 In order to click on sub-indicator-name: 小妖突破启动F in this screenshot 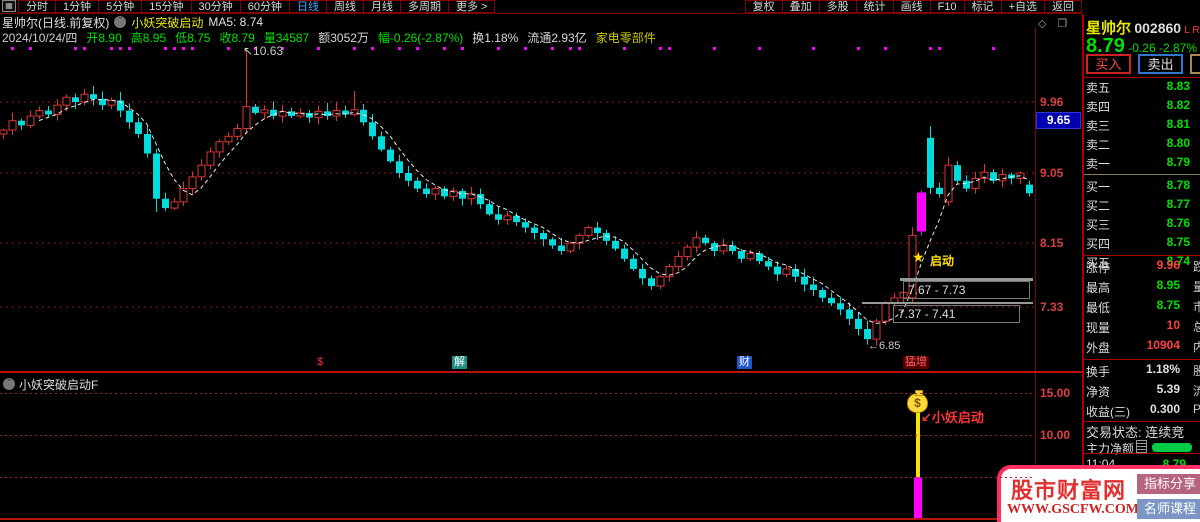, I will do `click(58, 384)`.